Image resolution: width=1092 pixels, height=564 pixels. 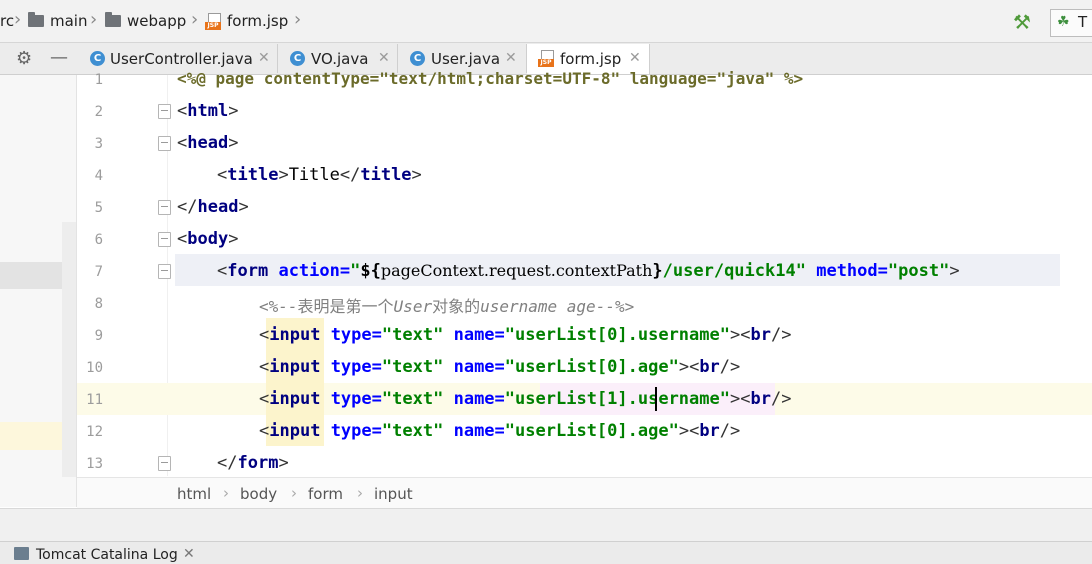 What do you see at coordinates (278, 306) in the screenshot?
I see `comment-marker: <%--` at bounding box center [278, 306].